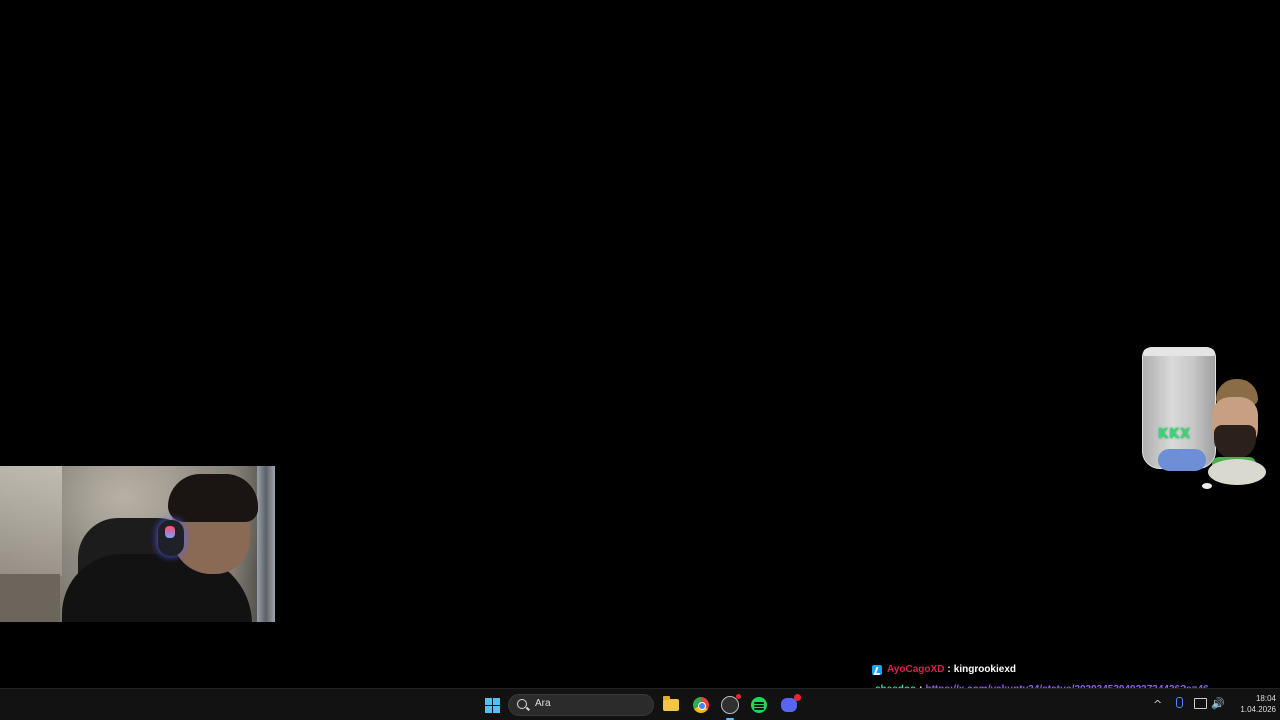 The image size is (1280, 720). I want to click on microphone-icon, so click(1179, 702).